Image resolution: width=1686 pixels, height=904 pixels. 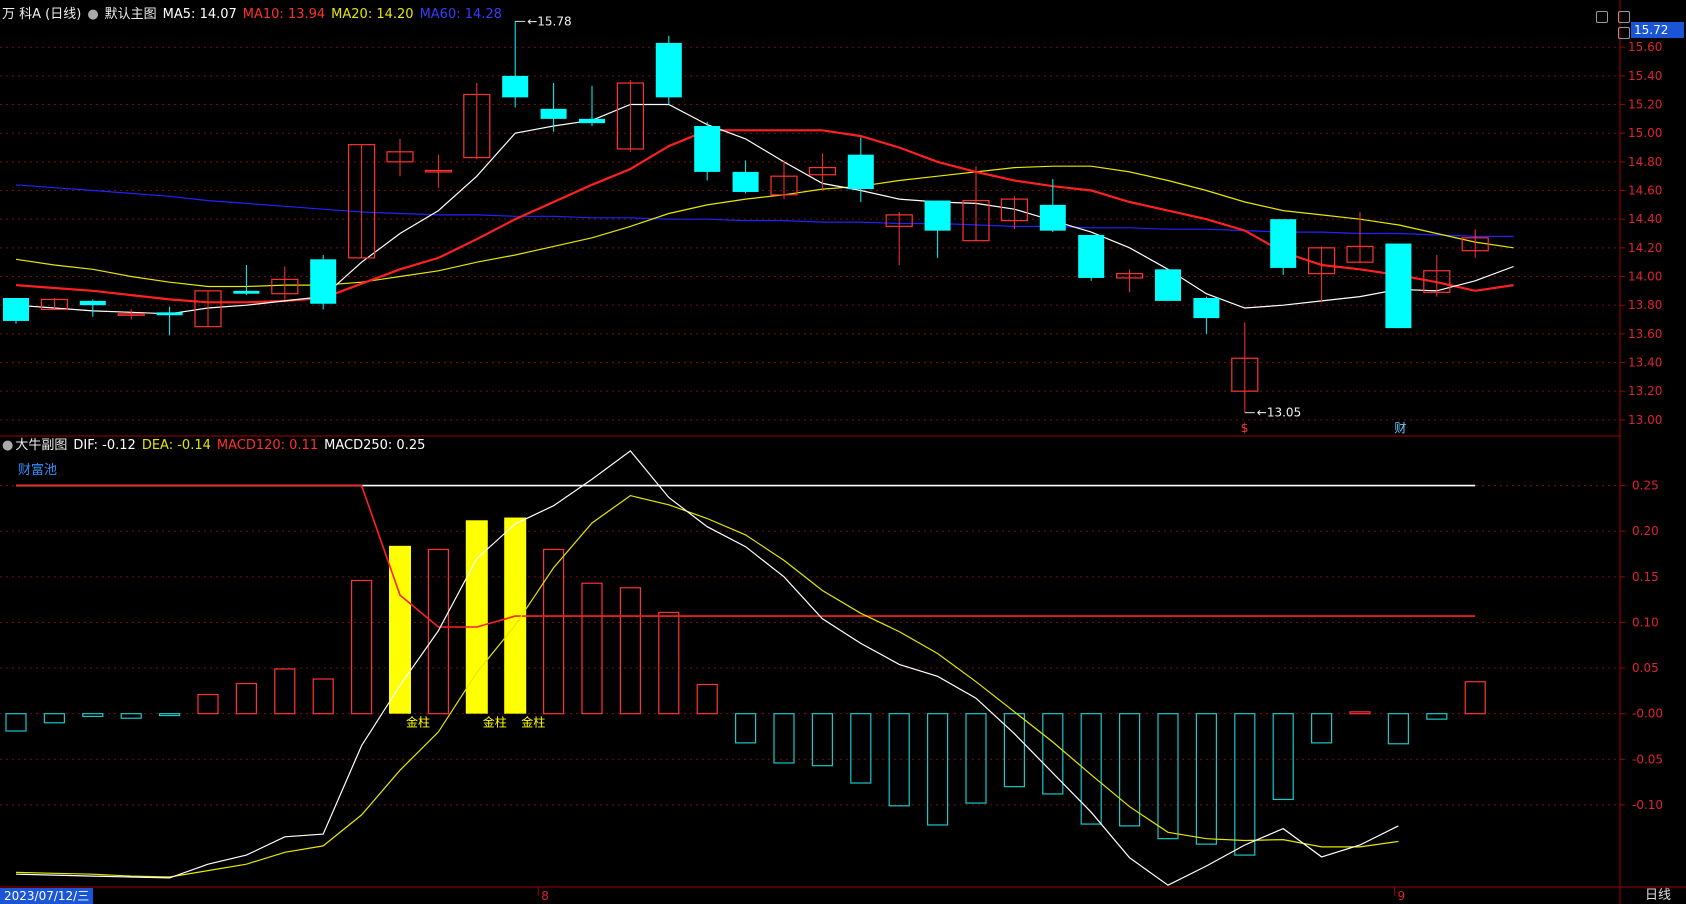 I want to click on sub-settings-icon: ●, so click(x=7, y=445).